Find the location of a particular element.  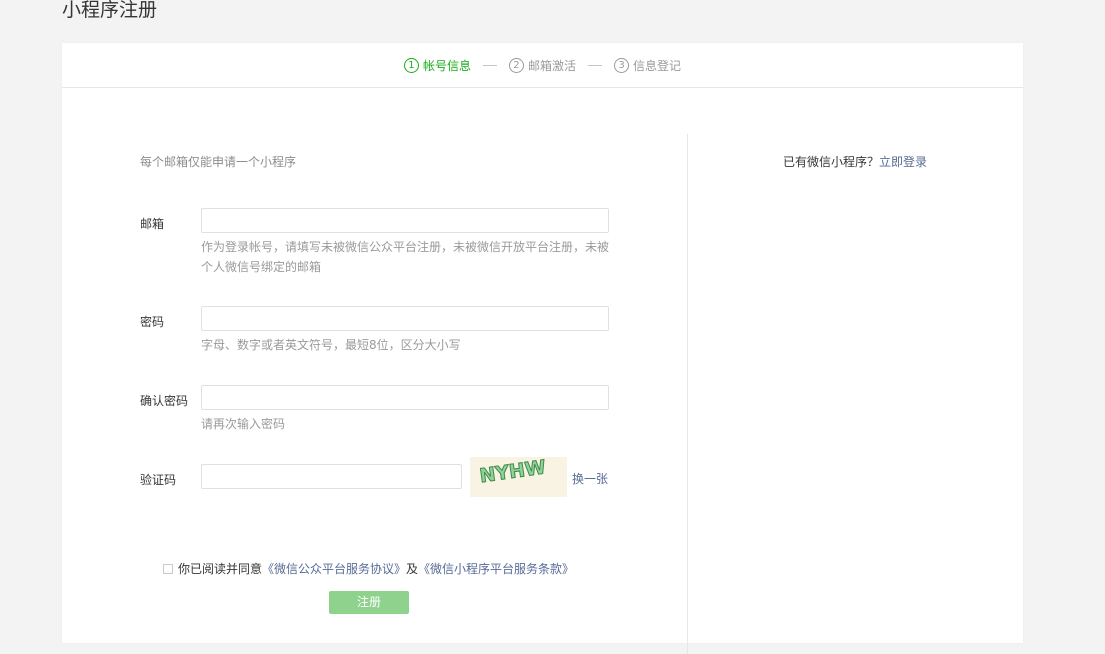

step-indicator: 1 帐号信息 2 邮箱激活 3 信息登记 is located at coordinates (542, 65).